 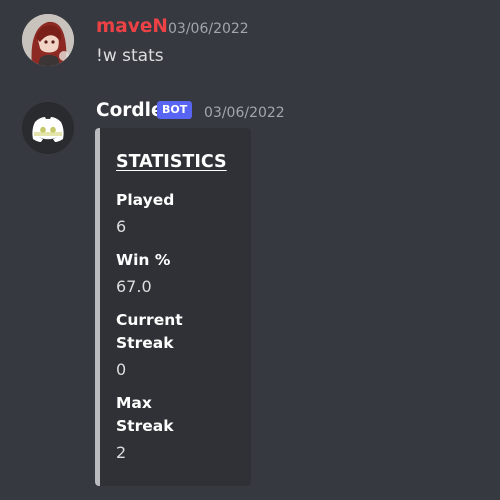 What do you see at coordinates (121, 369) in the screenshot?
I see `field-value-current-streak: 0` at bounding box center [121, 369].